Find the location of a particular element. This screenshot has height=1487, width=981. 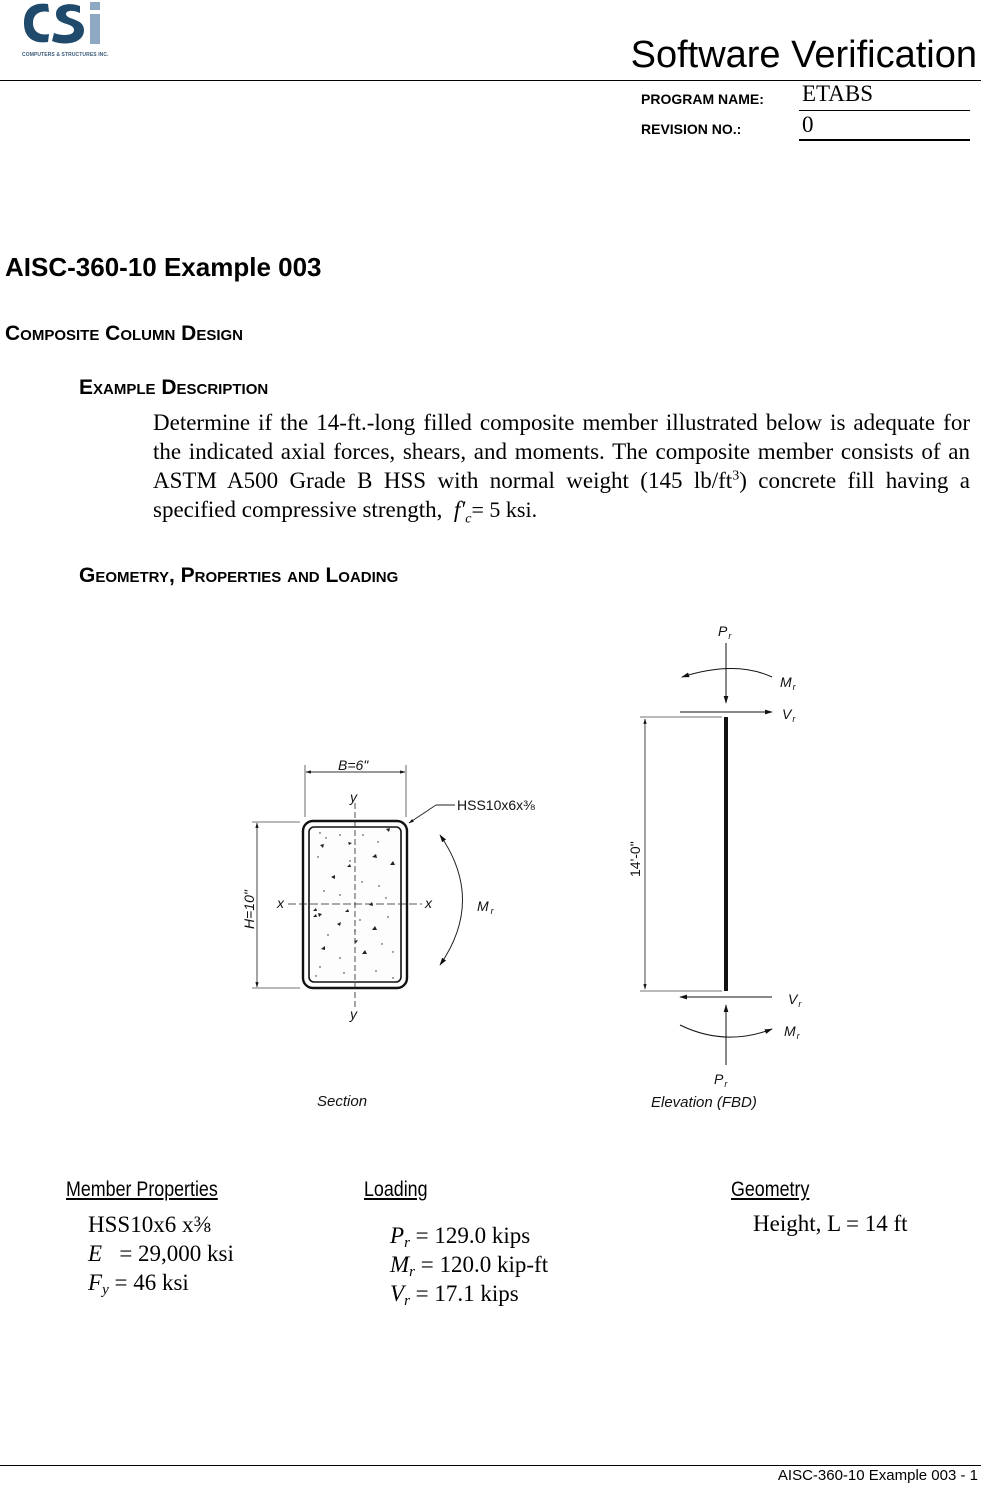

revision-value: 0 is located at coordinates (808, 124).